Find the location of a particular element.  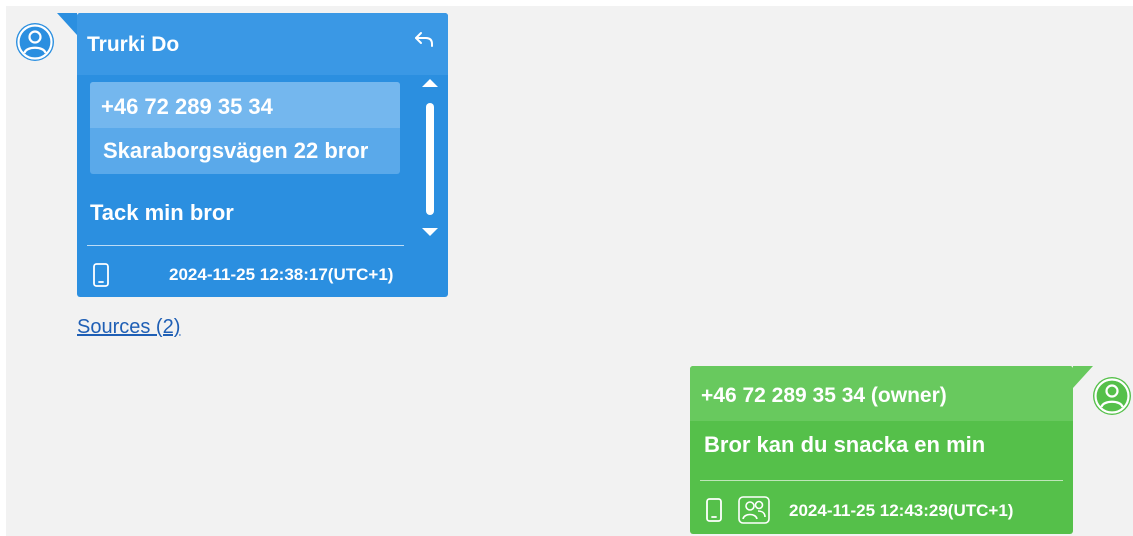

scroll-up-arrow-icon is located at coordinates (430, 83).